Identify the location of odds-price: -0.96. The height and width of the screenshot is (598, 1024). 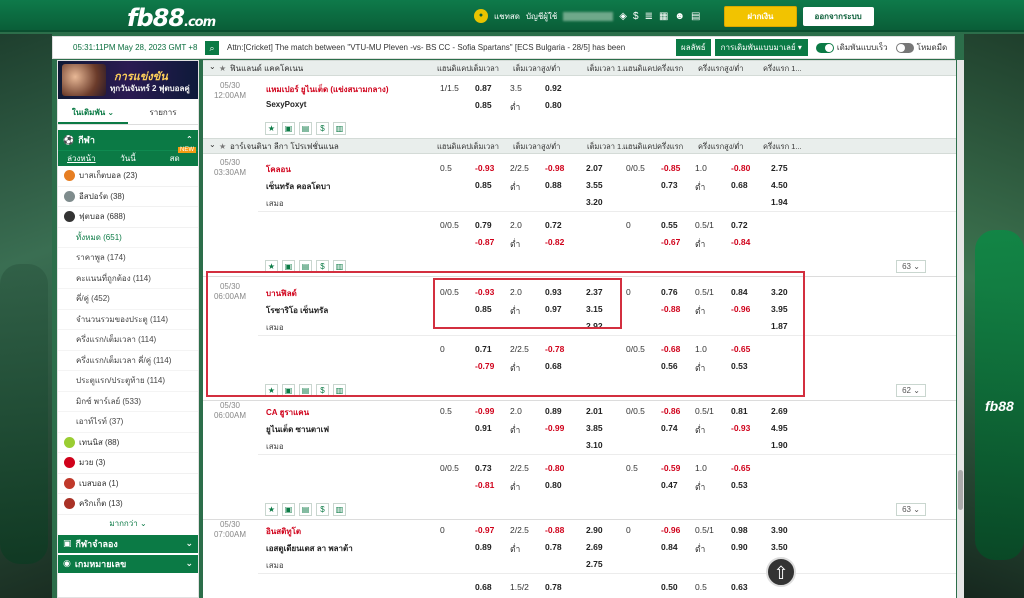
(670, 530).